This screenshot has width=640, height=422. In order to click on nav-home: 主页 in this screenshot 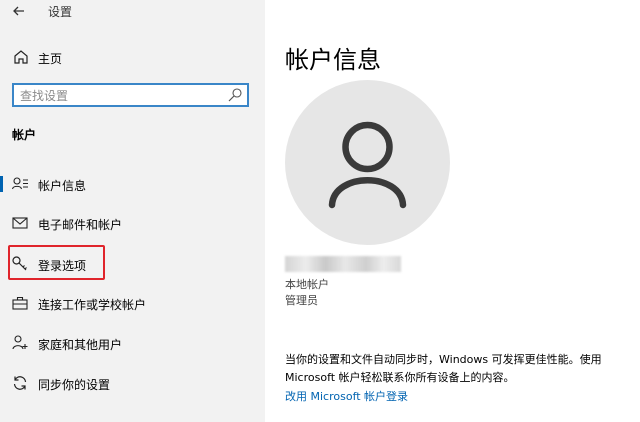, I will do `click(132, 58)`.